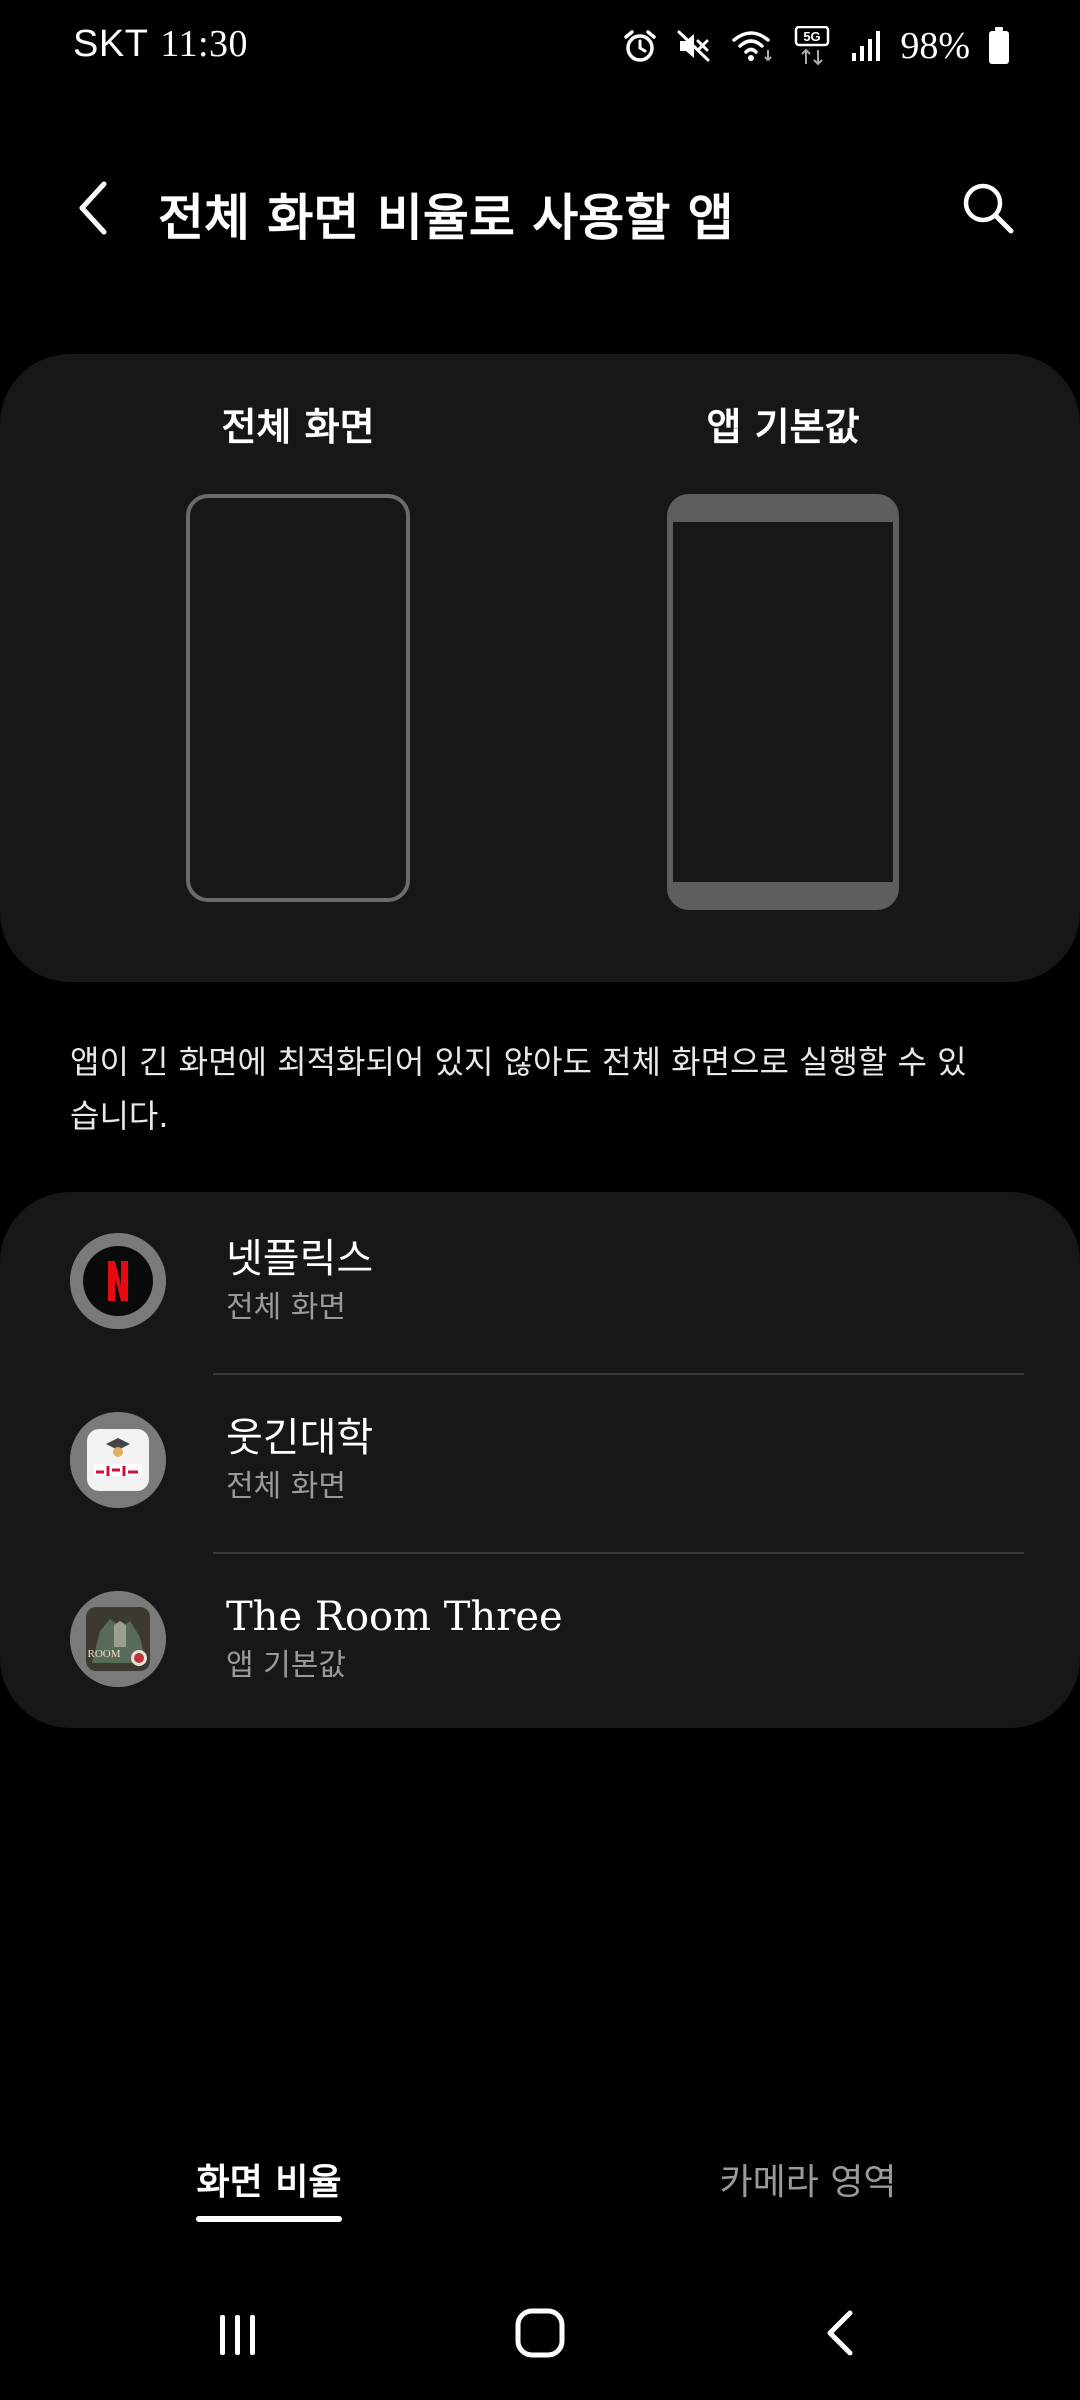  What do you see at coordinates (812, 36) in the screenshot?
I see `svg-text: 5G` at bounding box center [812, 36].